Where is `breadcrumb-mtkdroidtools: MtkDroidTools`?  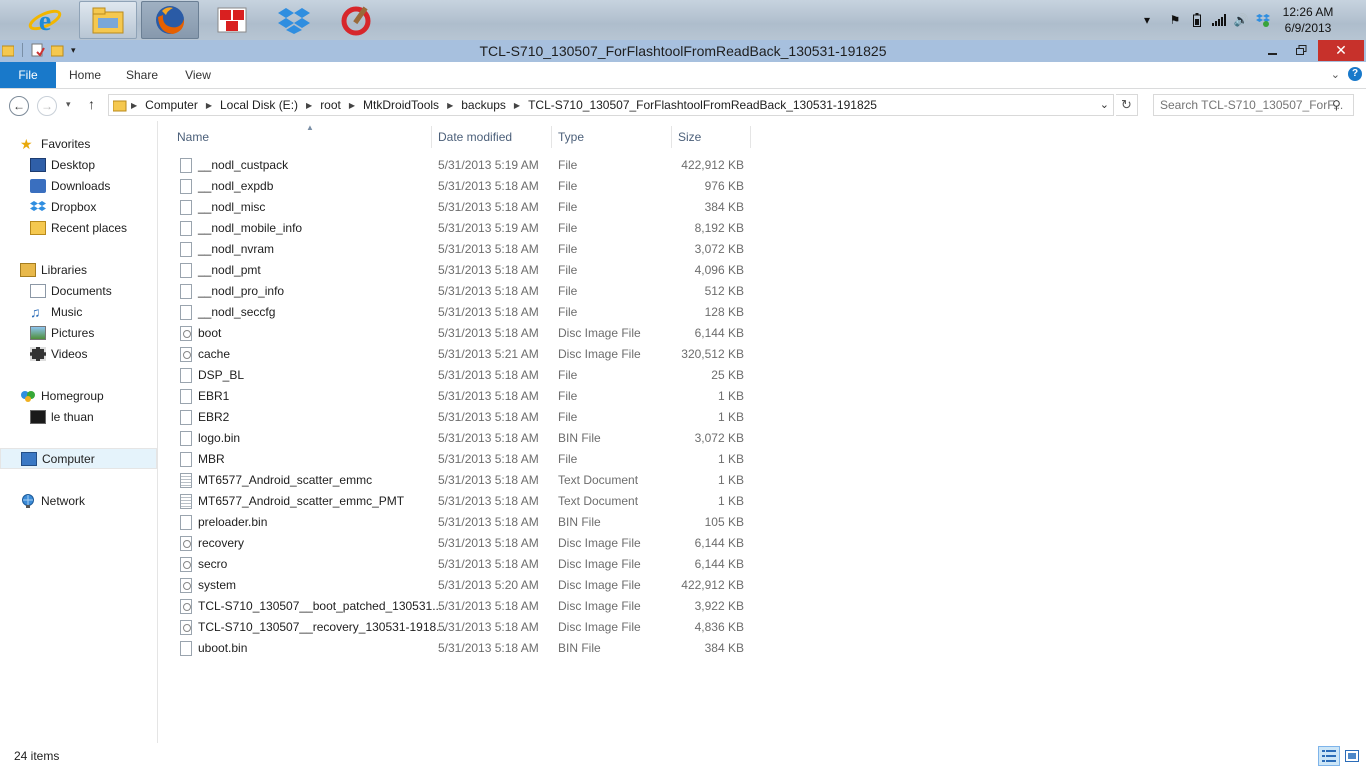 breadcrumb-mtkdroidtools: MtkDroidTools is located at coordinates (401, 105).